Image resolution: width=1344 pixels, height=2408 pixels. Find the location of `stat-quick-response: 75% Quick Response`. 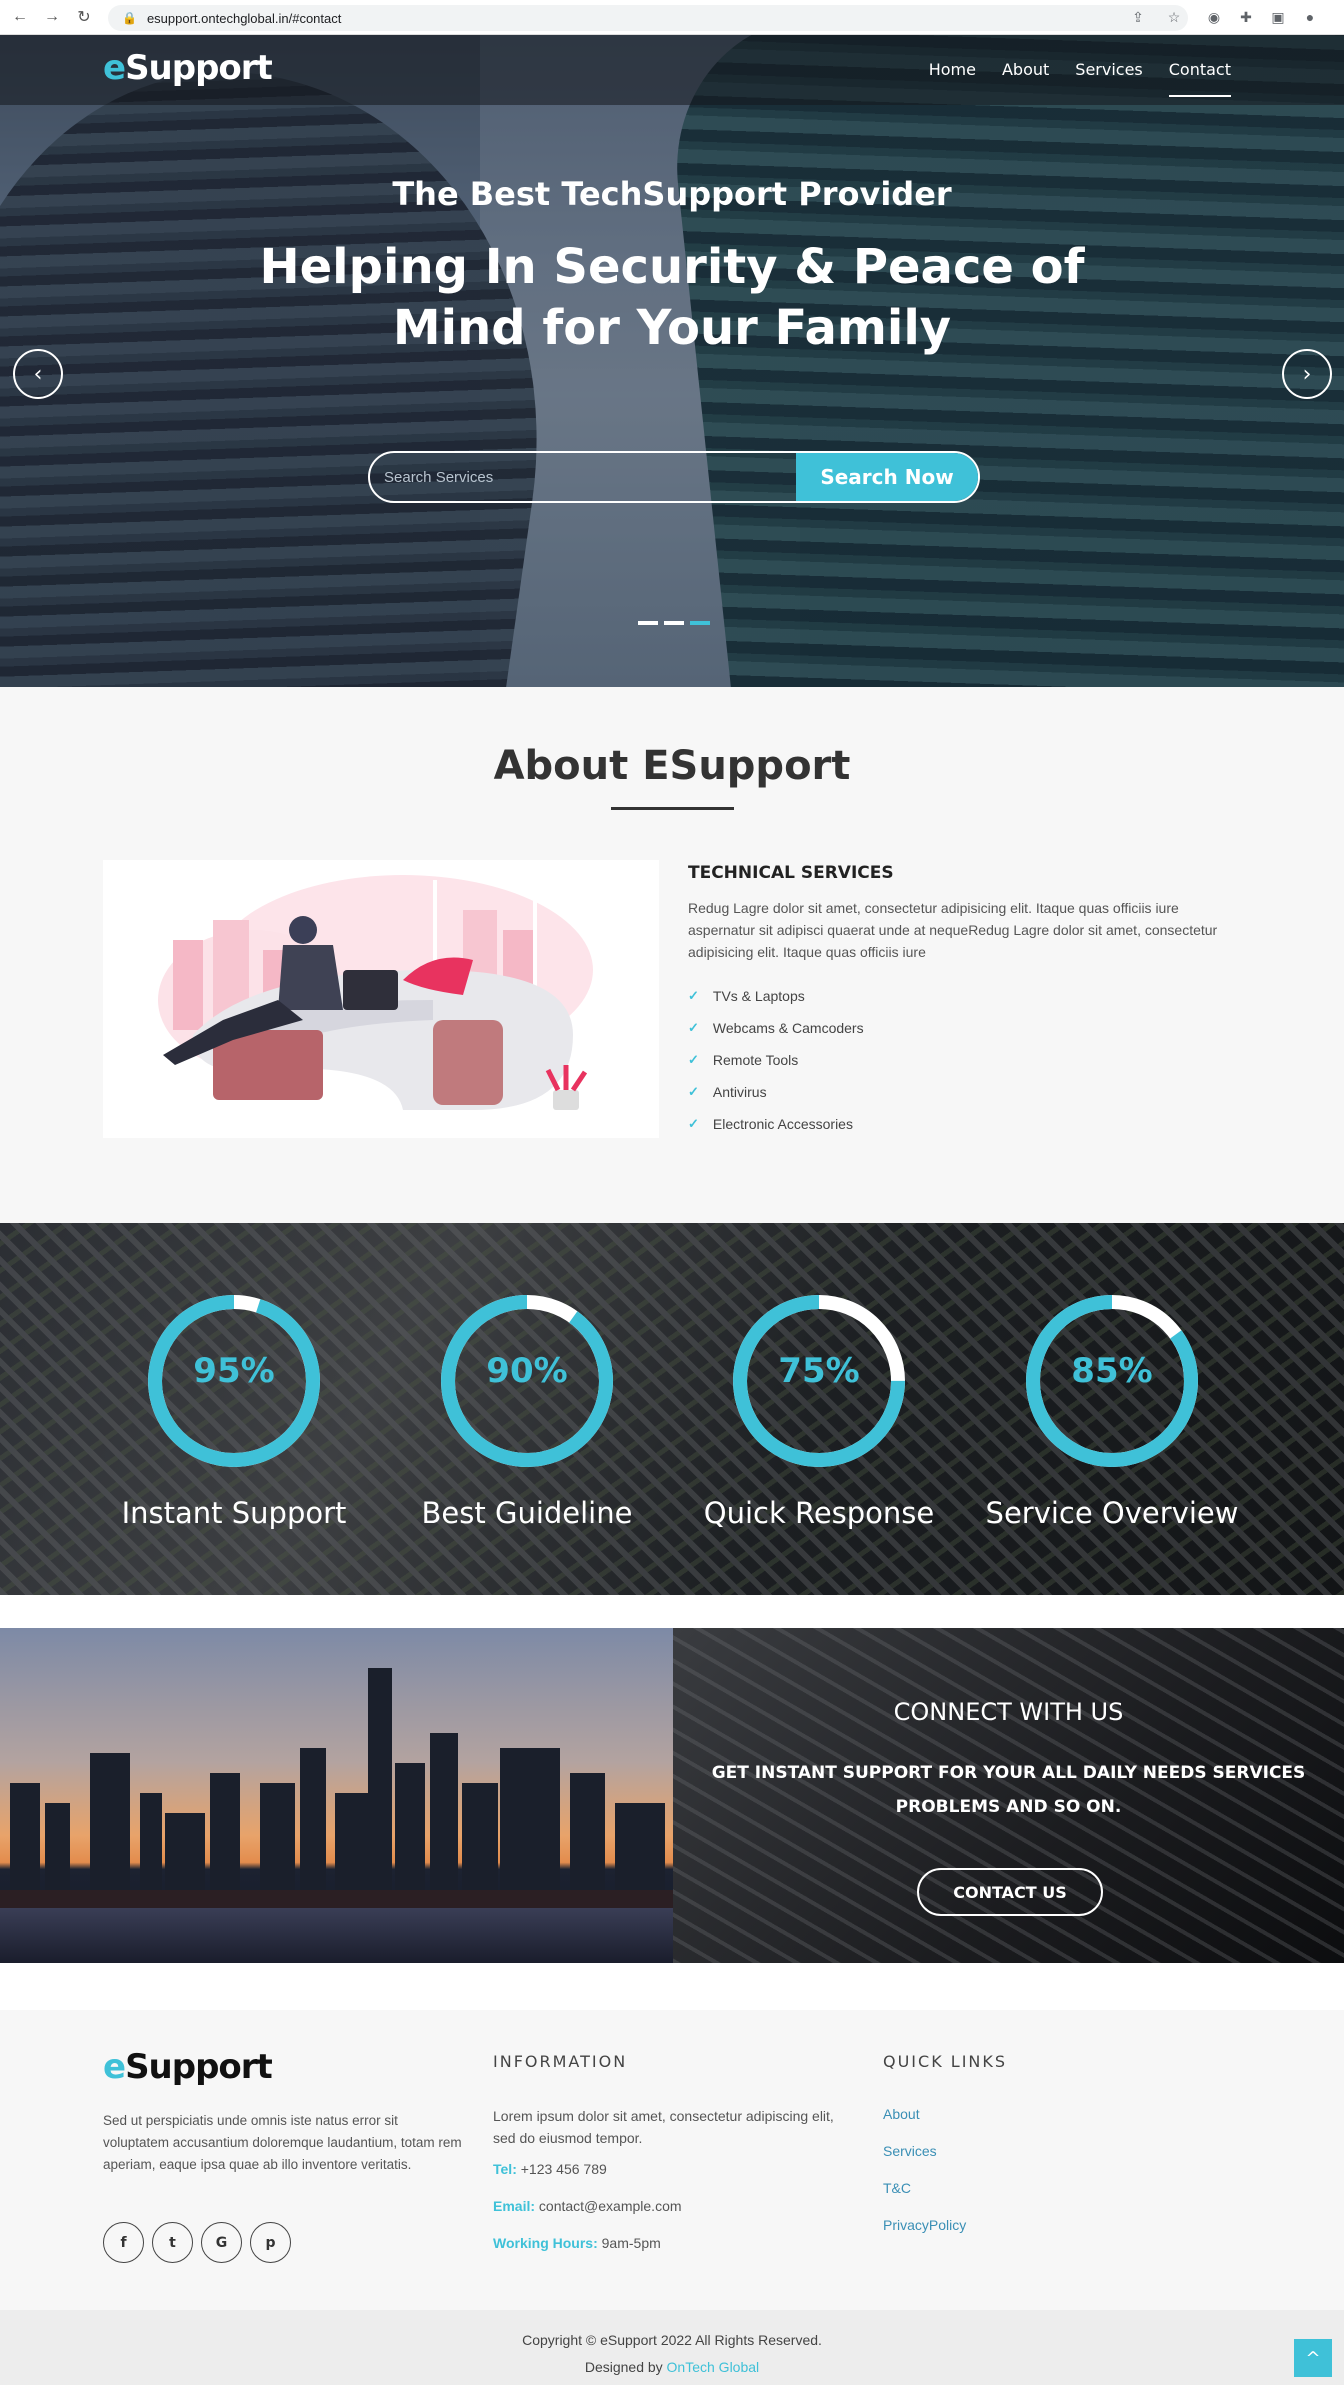

stat-quick-response: 75% Quick Response is located at coordinates (819, 1410).